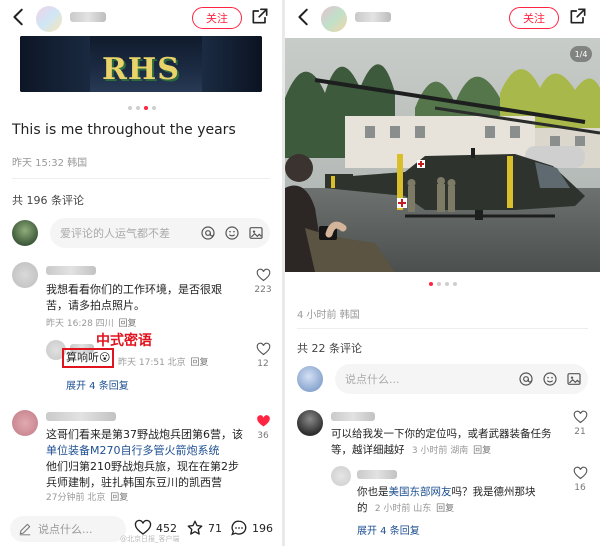 This screenshot has height=546, width=600. I want to click on post-meta: 4 小时前 韩国, so click(328, 315).